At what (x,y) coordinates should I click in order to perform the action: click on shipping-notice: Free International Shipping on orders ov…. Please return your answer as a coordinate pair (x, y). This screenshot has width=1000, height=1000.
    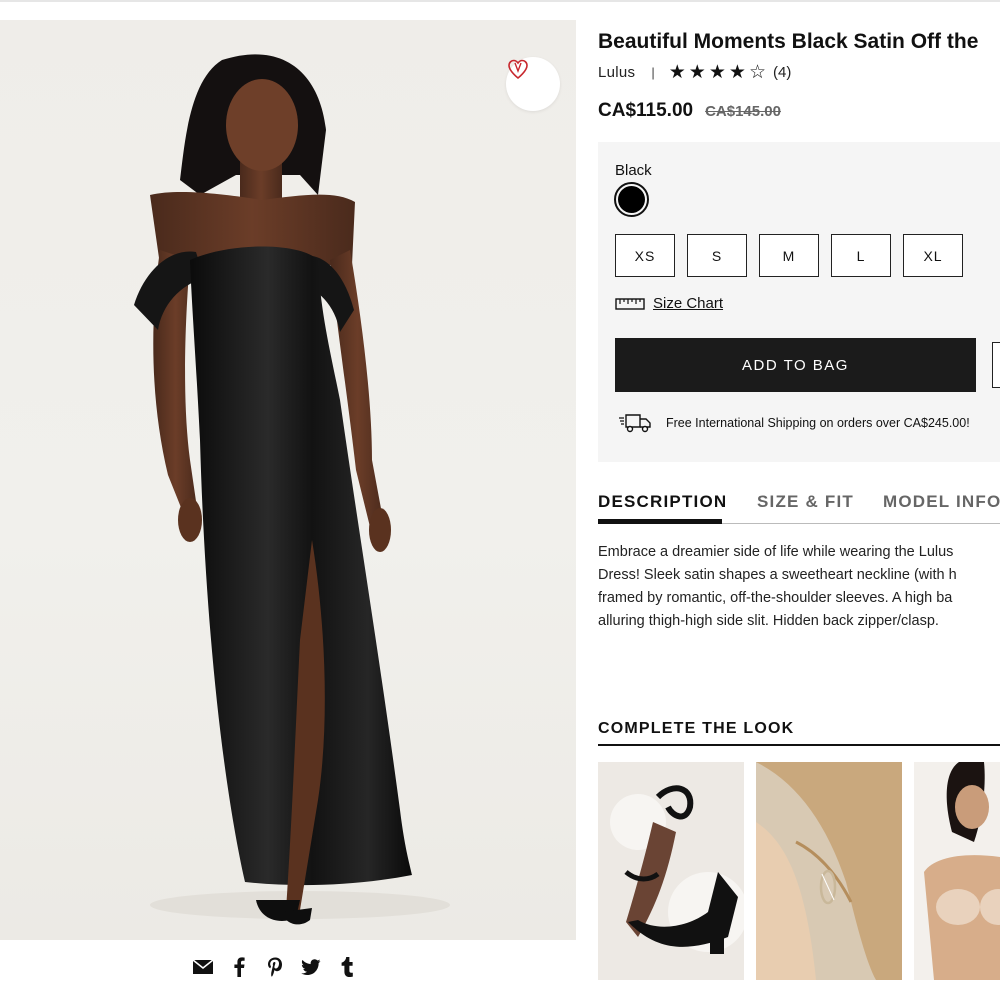
    Looking at the image, I should click on (794, 423).